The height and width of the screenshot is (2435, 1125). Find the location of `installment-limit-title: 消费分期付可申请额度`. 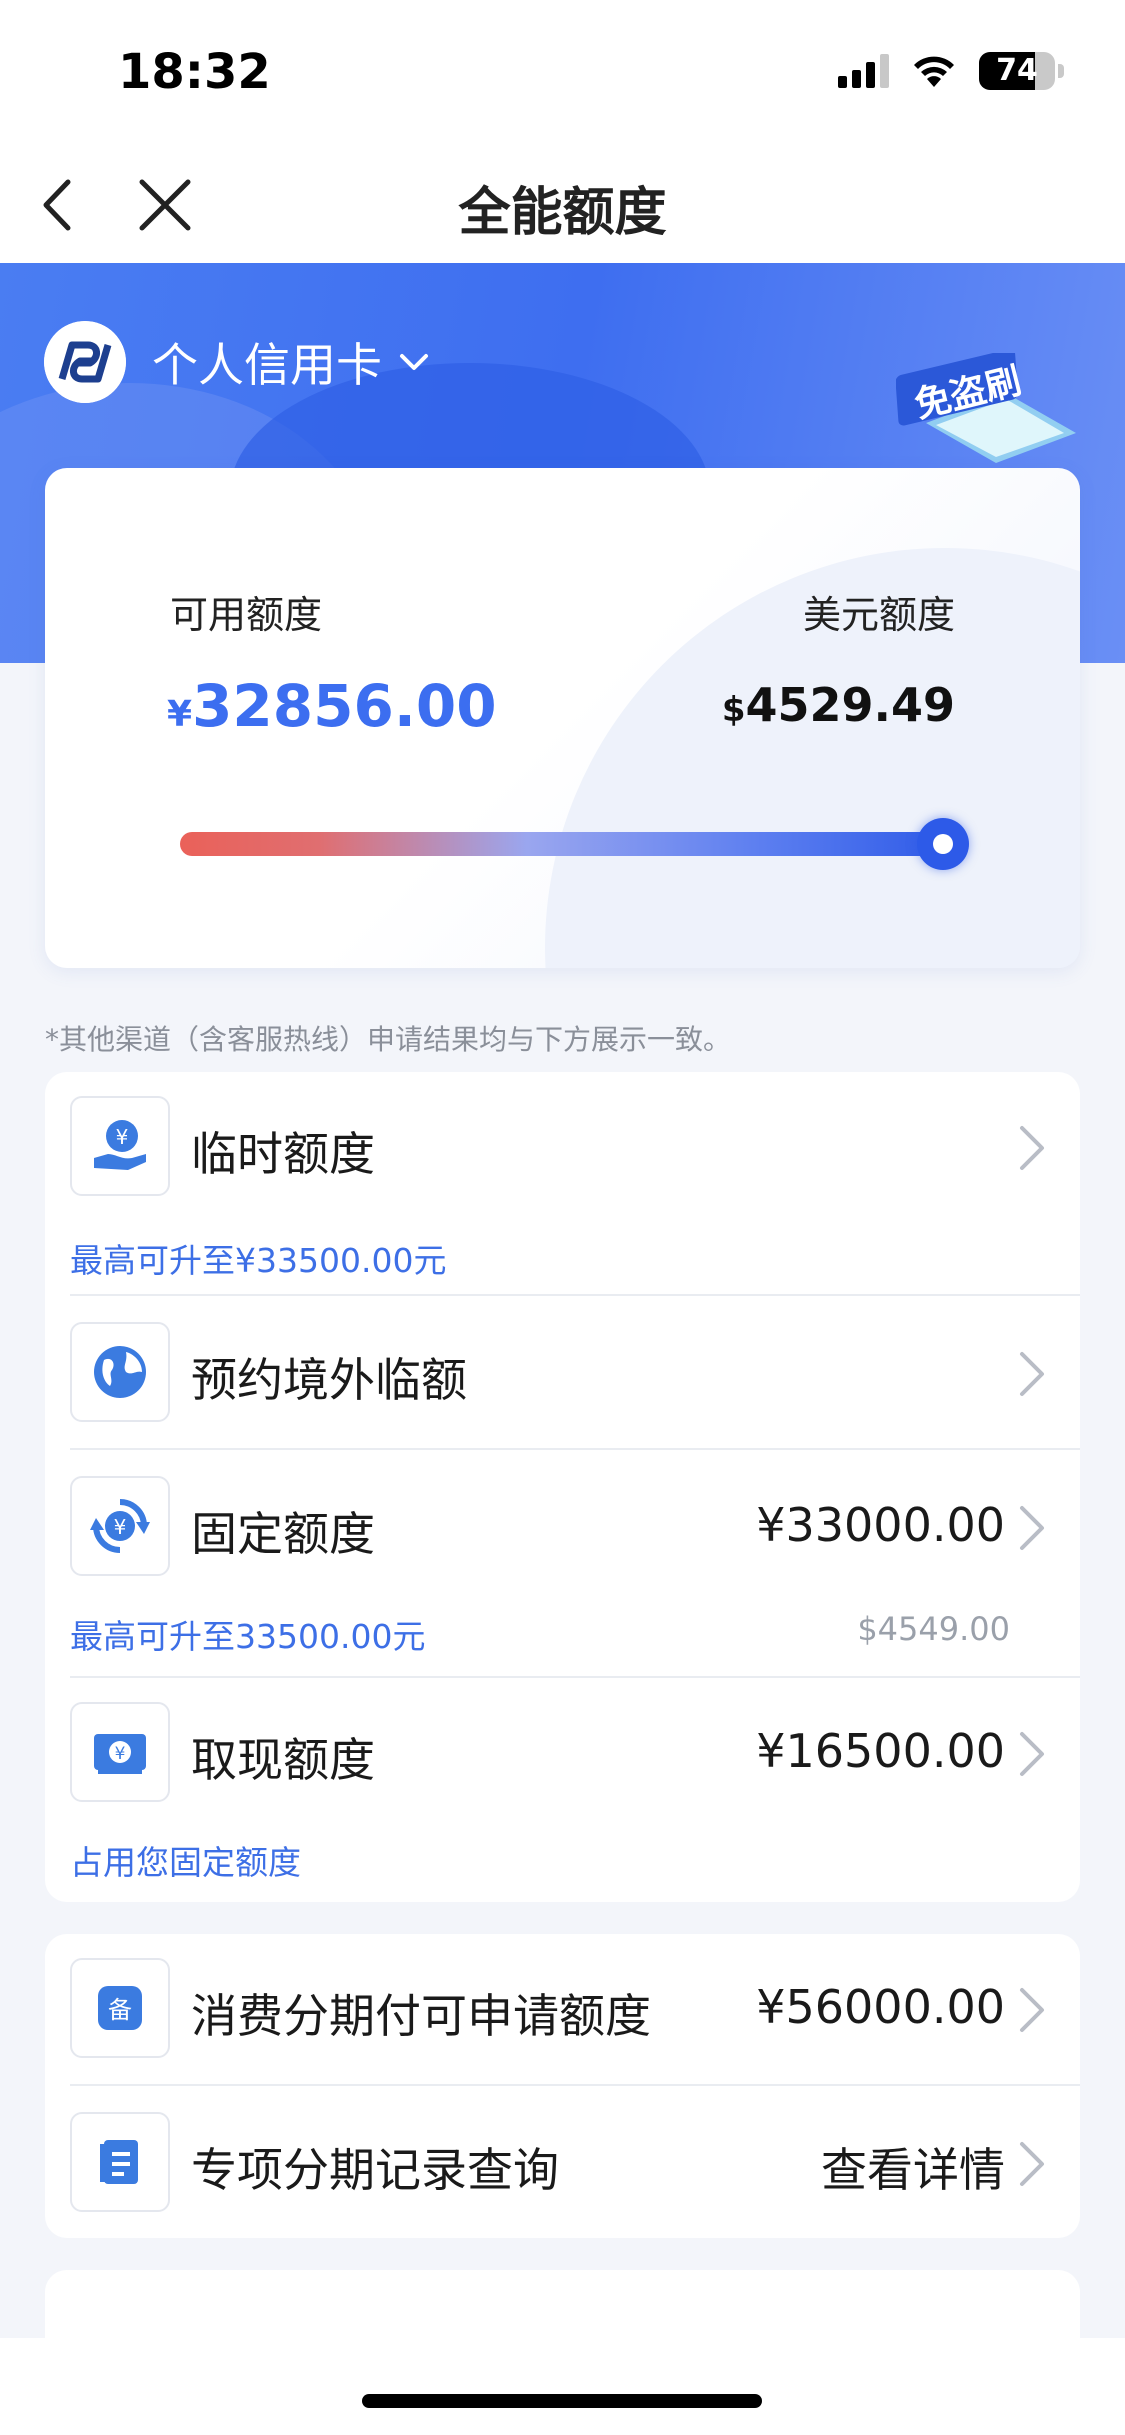

installment-limit-title: 消费分期付可申请额度 is located at coordinates (421, 2016).